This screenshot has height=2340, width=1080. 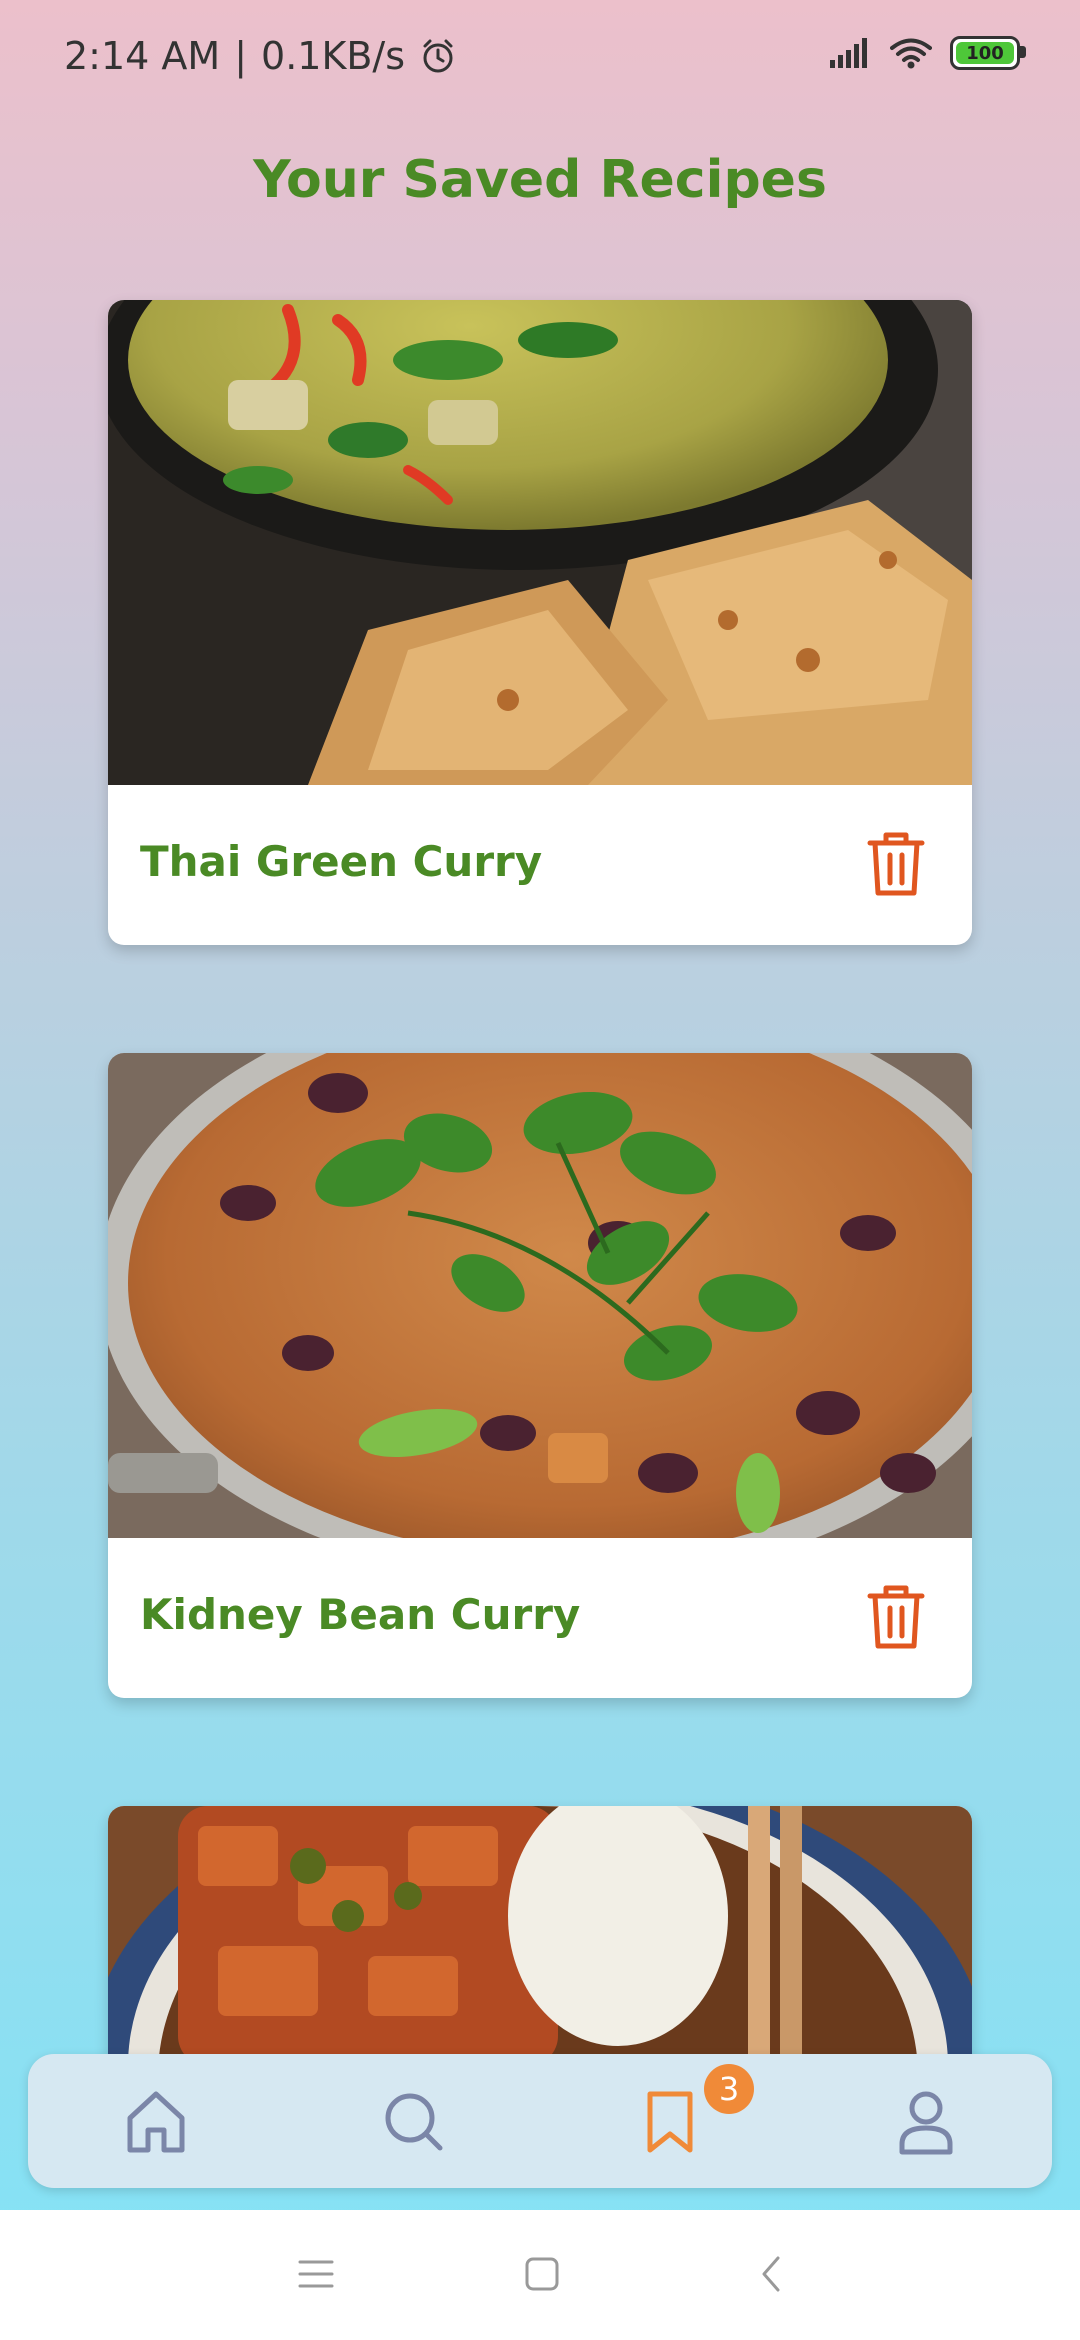 What do you see at coordinates (926, 2122) in the screenshot?
I see `user-icon` at bounding box center [926, 2122].